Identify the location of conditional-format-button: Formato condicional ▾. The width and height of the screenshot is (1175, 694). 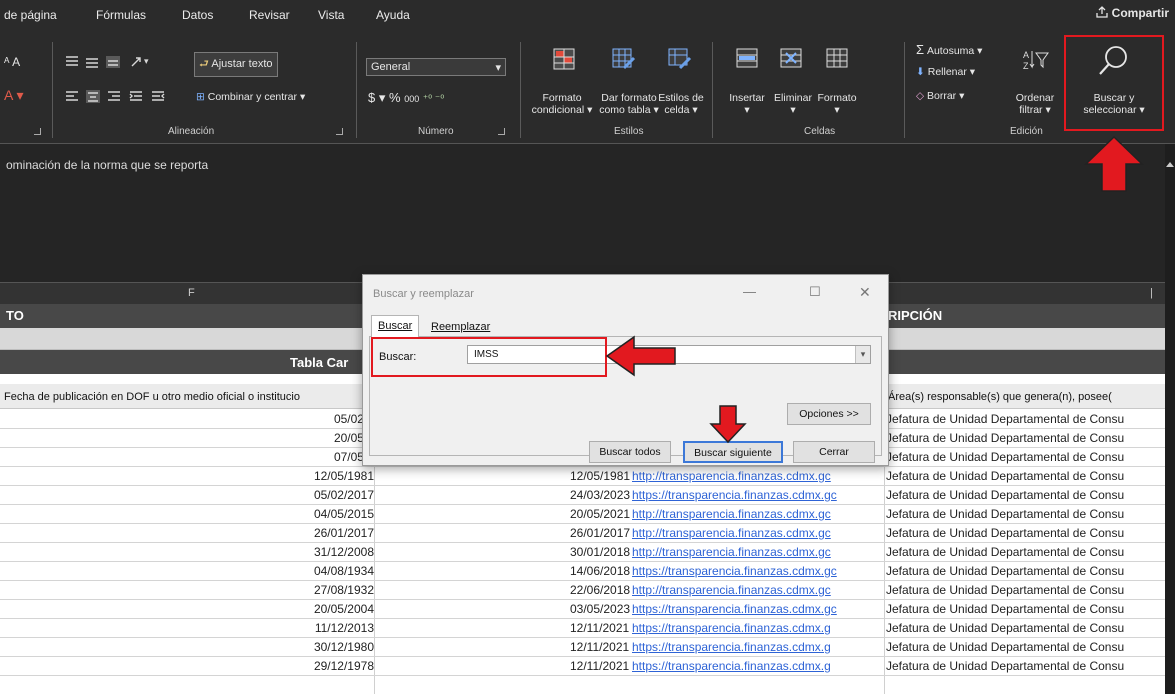
(562, 104).